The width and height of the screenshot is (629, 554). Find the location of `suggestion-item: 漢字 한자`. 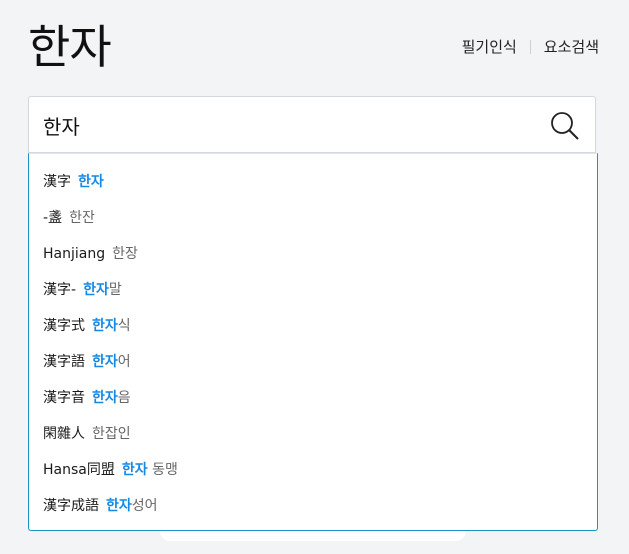

suggestion-item: 漢字 한자 is located at coordinates (313, 182).